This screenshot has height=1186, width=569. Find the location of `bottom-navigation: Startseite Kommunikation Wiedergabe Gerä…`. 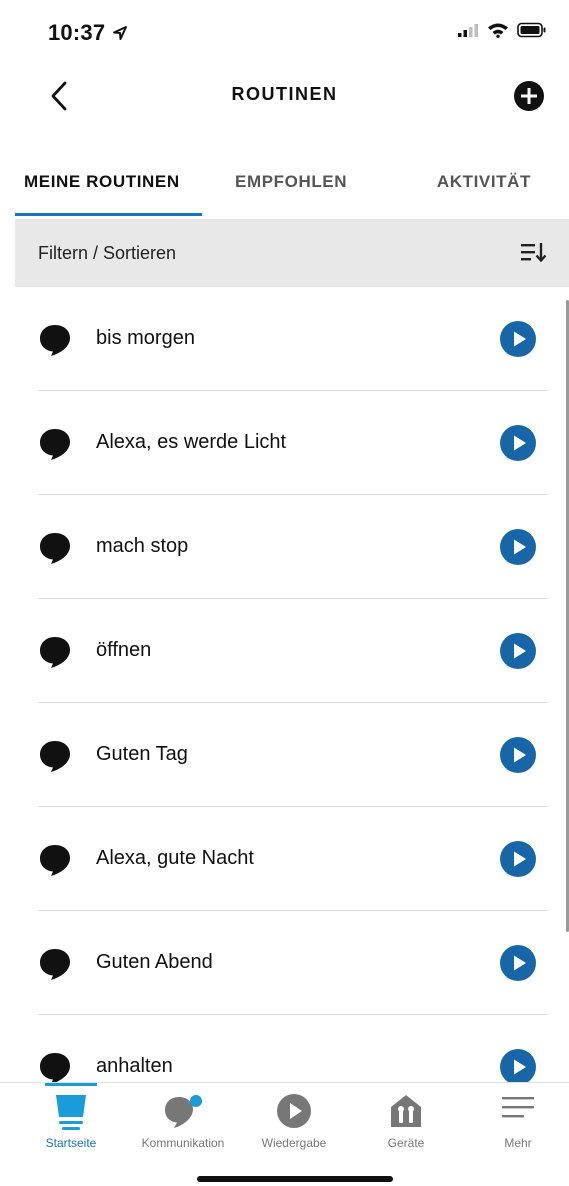

bottom-navigation: Startseite Kommunikation Wiedergabe Gerä… is located at coordinates (284, 1134).